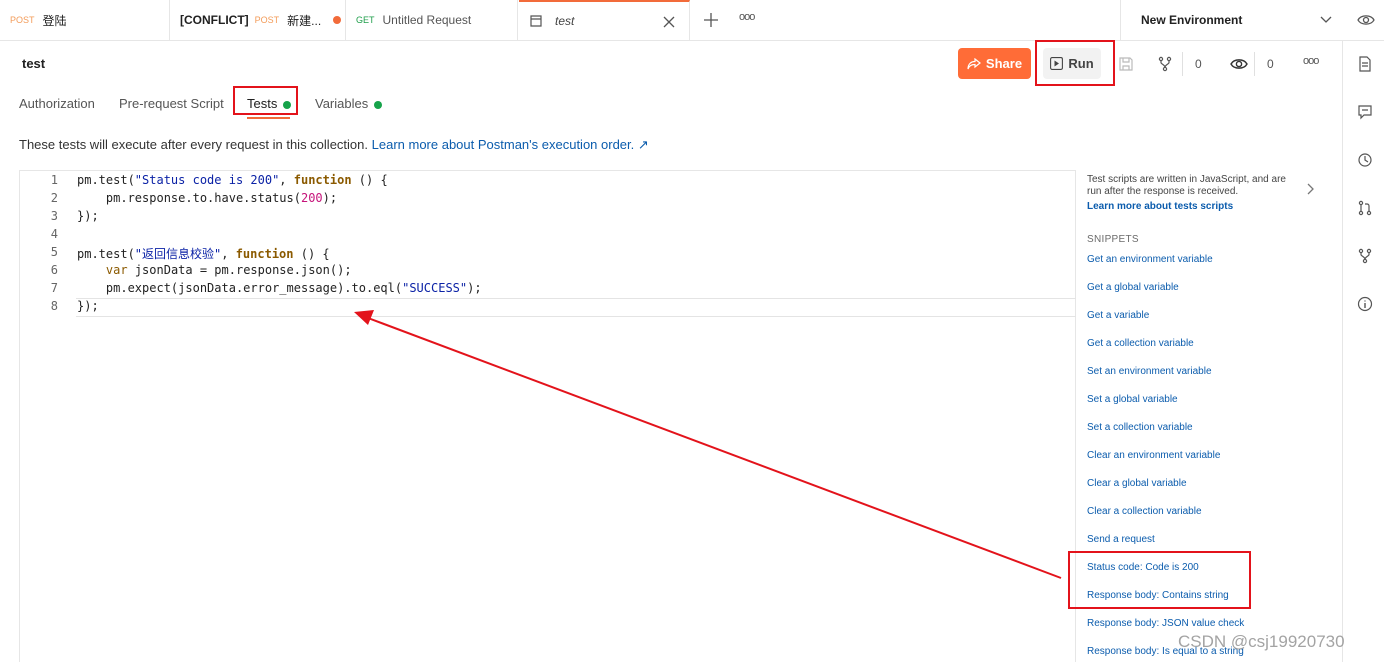 This screenshot has width=1384, height=662. What do you see at coordinates (536, 21) in the screenshot?
I see `collection-icon` at bounding box center [536, 21].